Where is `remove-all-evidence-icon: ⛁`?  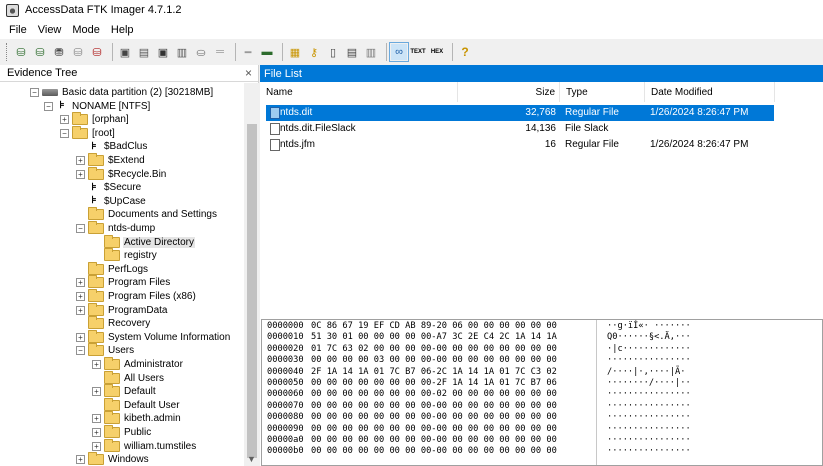
remove-all-evidence-icon: ⛁ is located at coordinates (97, 52).